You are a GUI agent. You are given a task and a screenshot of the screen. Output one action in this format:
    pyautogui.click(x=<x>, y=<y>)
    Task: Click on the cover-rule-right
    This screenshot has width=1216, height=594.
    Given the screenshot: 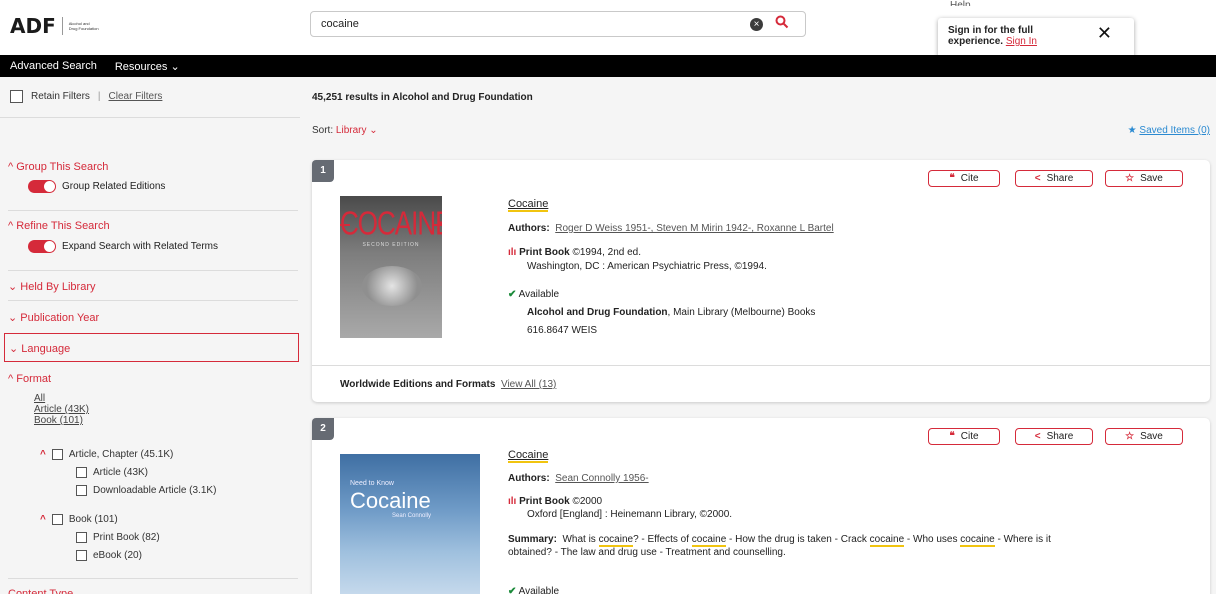 What is the action you would take?
    pyautogui.click(x=437, y=225)
    